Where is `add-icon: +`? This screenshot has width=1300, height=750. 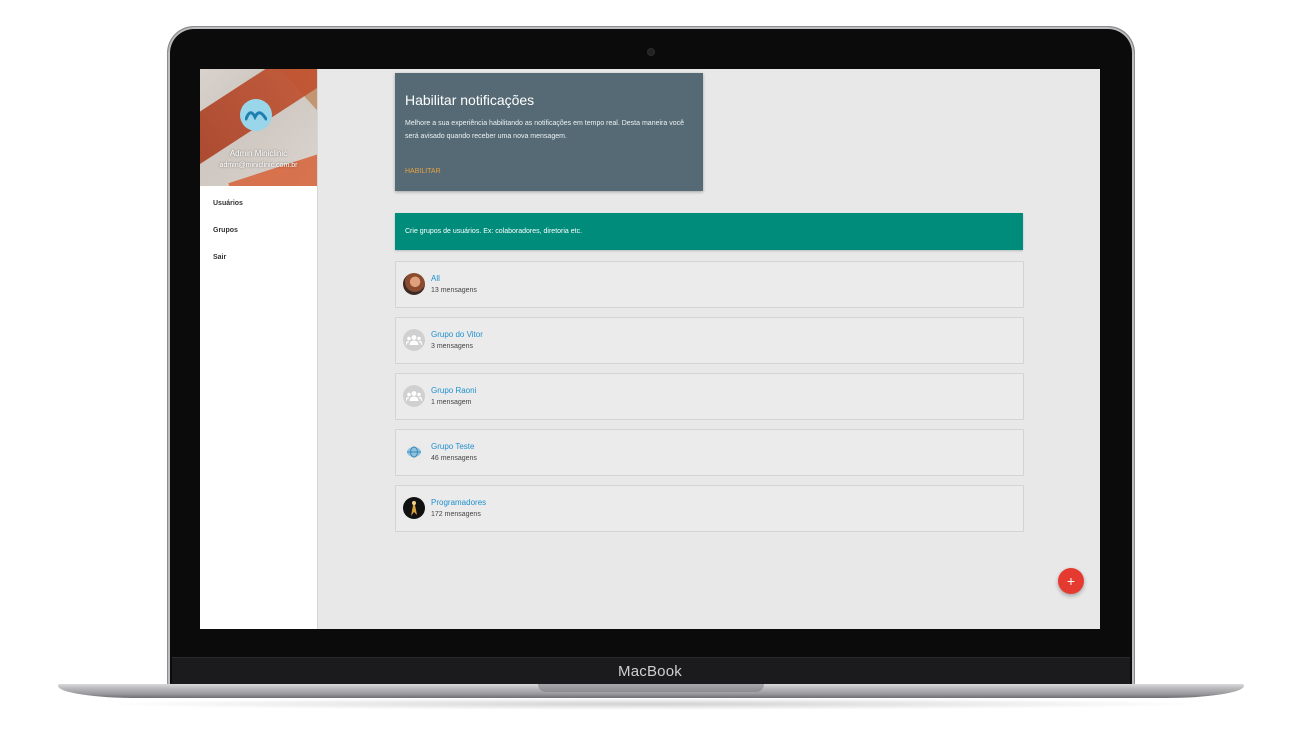 add-icon: + is located at coordinates (1071, 581).